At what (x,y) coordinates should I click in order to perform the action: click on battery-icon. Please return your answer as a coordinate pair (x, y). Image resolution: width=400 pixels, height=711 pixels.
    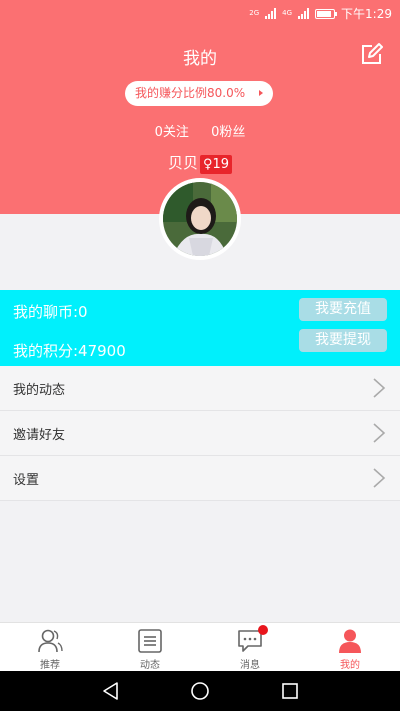
    Looking at the image, I should click on (326, 13).